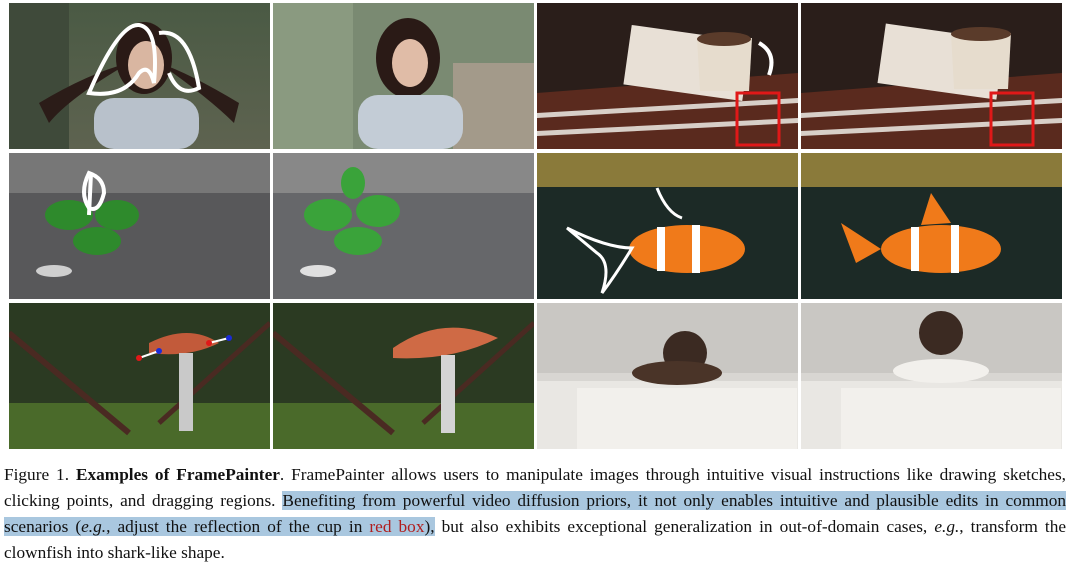  What do you see at coordinates (403, 226) in the screenshot?
I see `panel-sprout-edited` at bounding box center [403, 226].